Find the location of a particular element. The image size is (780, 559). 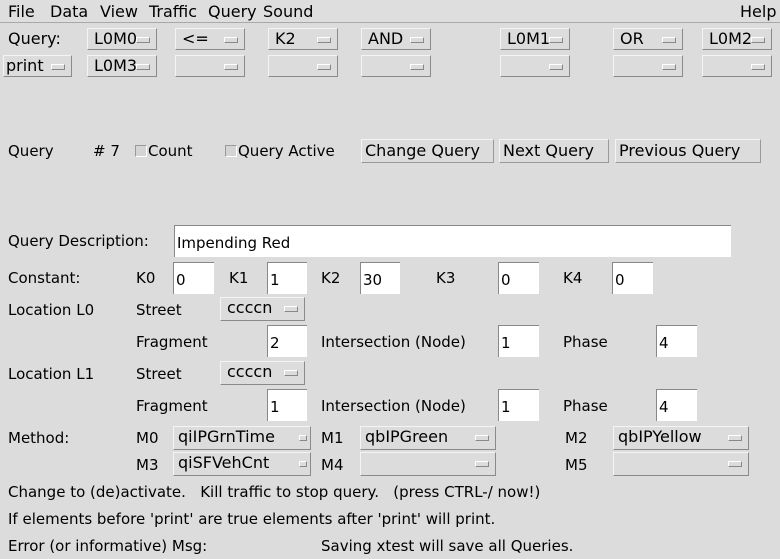

l0-fragment-input: 2 is located at coordinates (287, 341).